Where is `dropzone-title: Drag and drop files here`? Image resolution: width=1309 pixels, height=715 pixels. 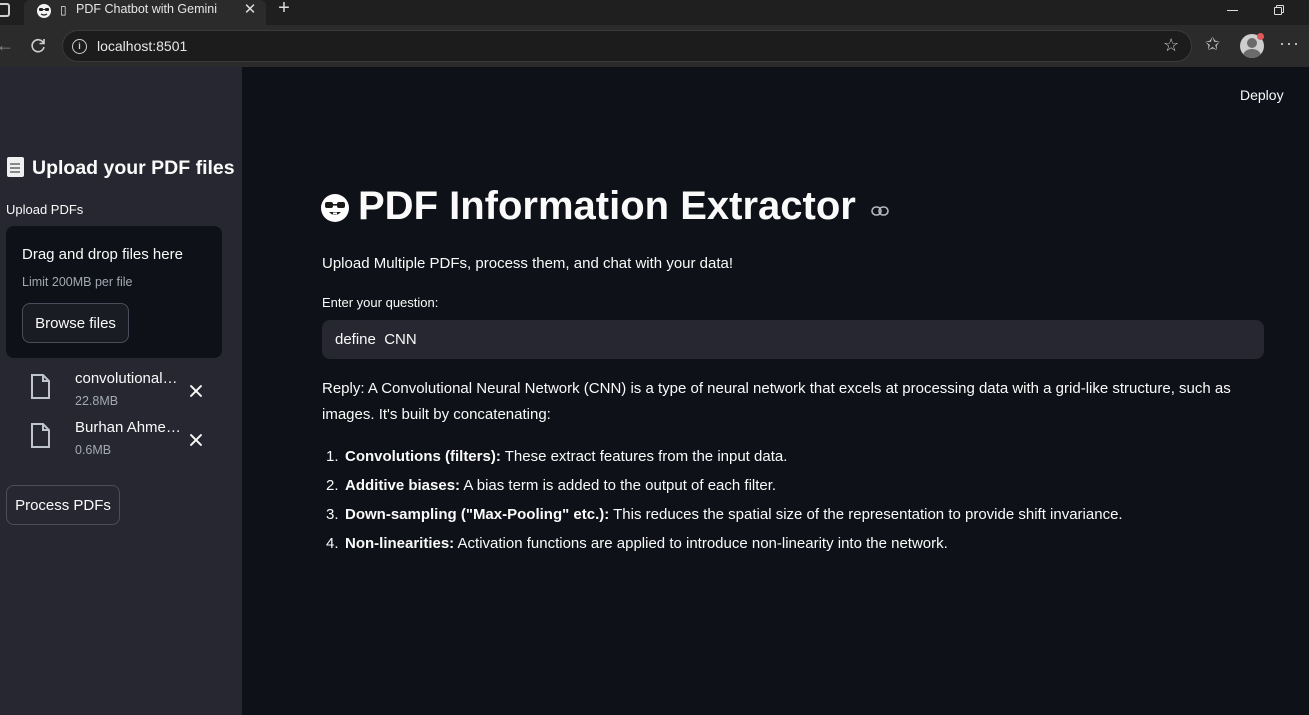 dropzone-title: Drag and drop files here is located at coordinates (102, 254).